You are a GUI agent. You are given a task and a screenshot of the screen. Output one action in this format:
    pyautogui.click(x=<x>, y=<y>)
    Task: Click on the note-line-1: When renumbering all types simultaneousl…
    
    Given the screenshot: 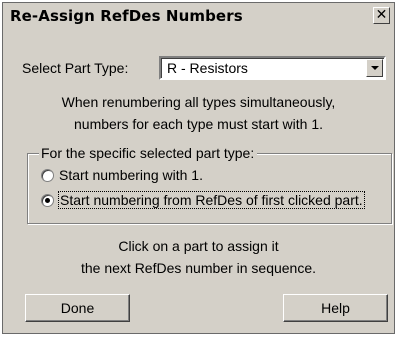 What is the action you would take?
    pyautogui.click(x=198, y=102)
    